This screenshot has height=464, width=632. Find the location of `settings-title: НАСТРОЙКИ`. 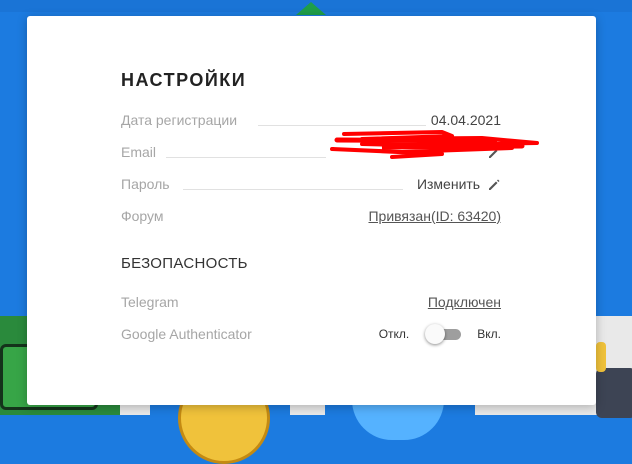

settings-title: НАСТРОЙКИ is located at coordinates (184, 80).